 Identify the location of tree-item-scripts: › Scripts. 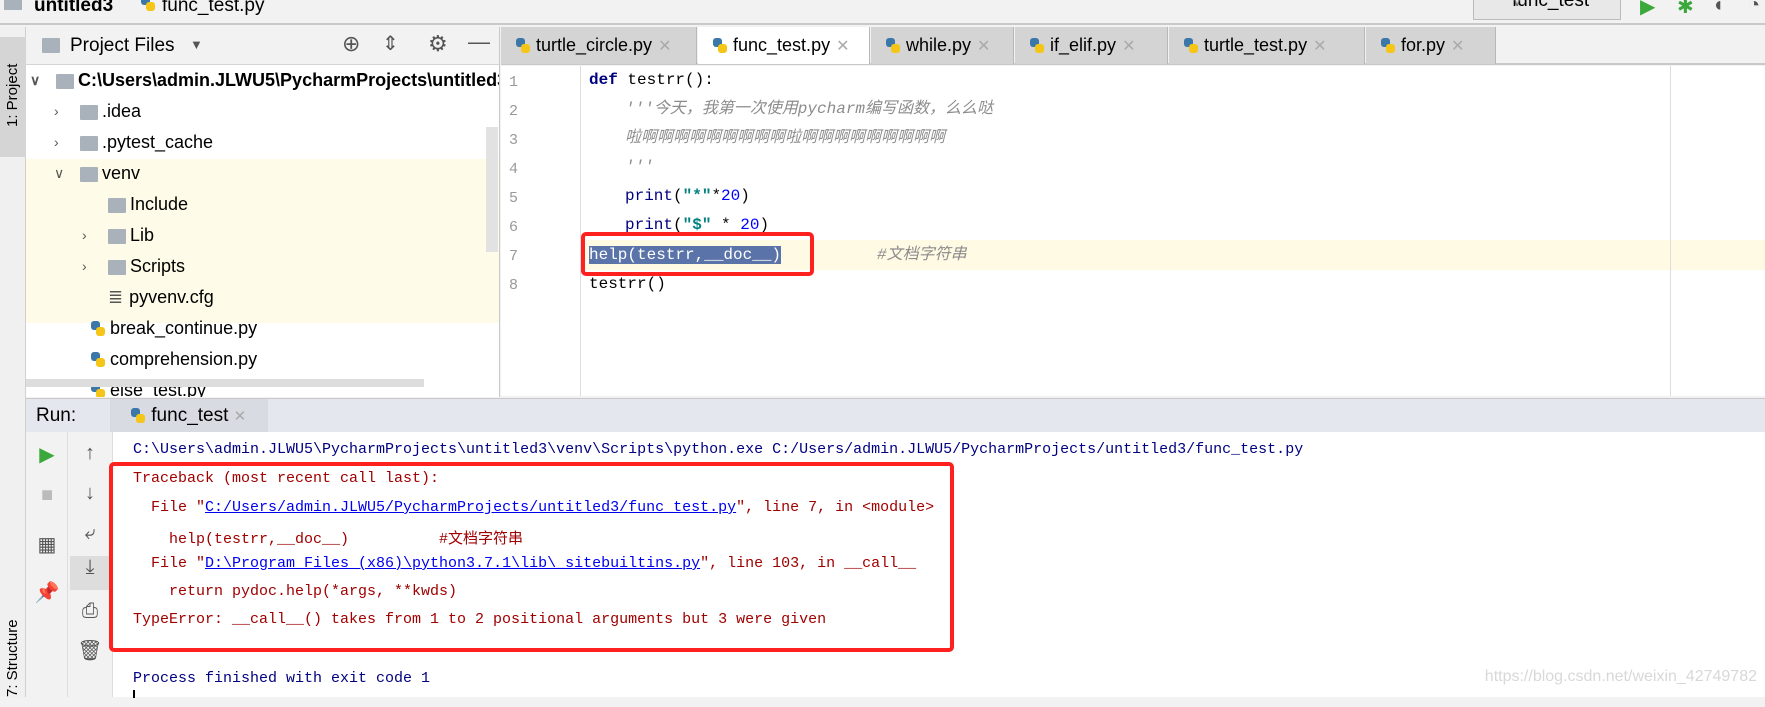
(133, 266).